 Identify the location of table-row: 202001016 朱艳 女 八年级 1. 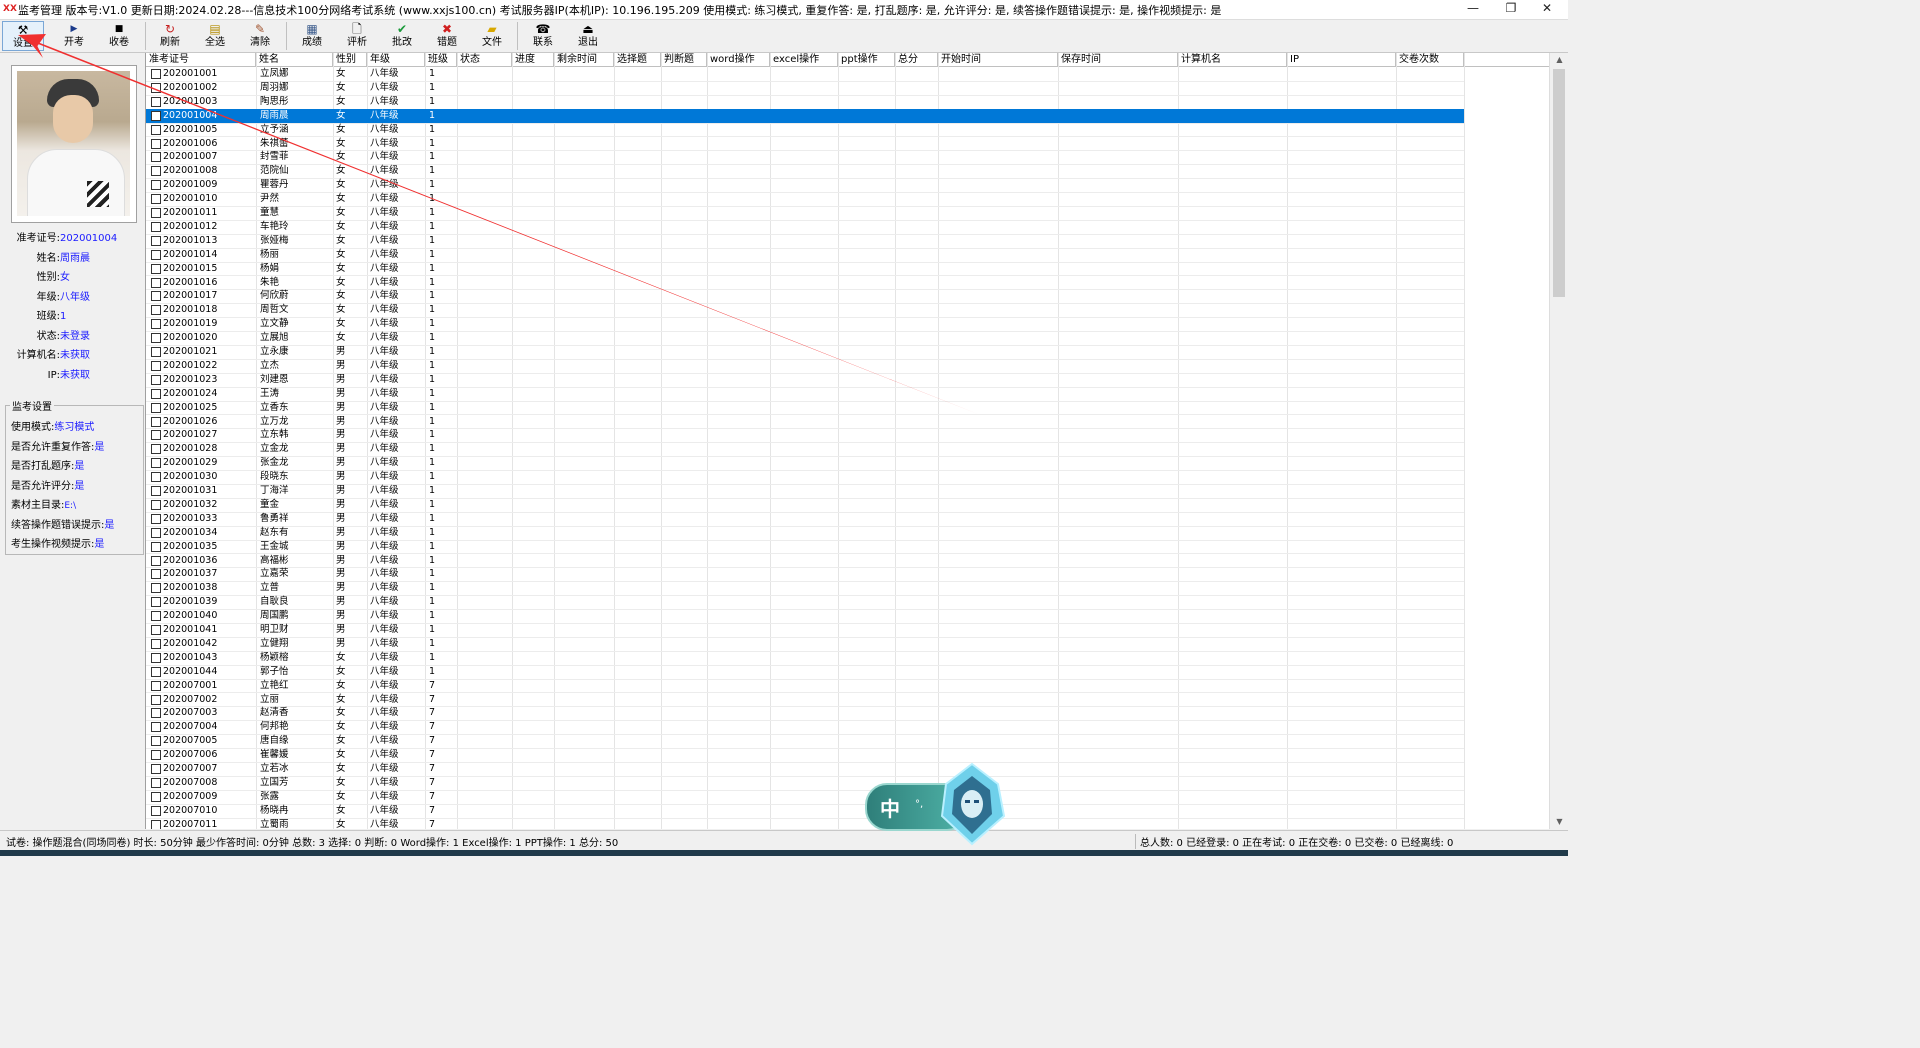
(805, 283).